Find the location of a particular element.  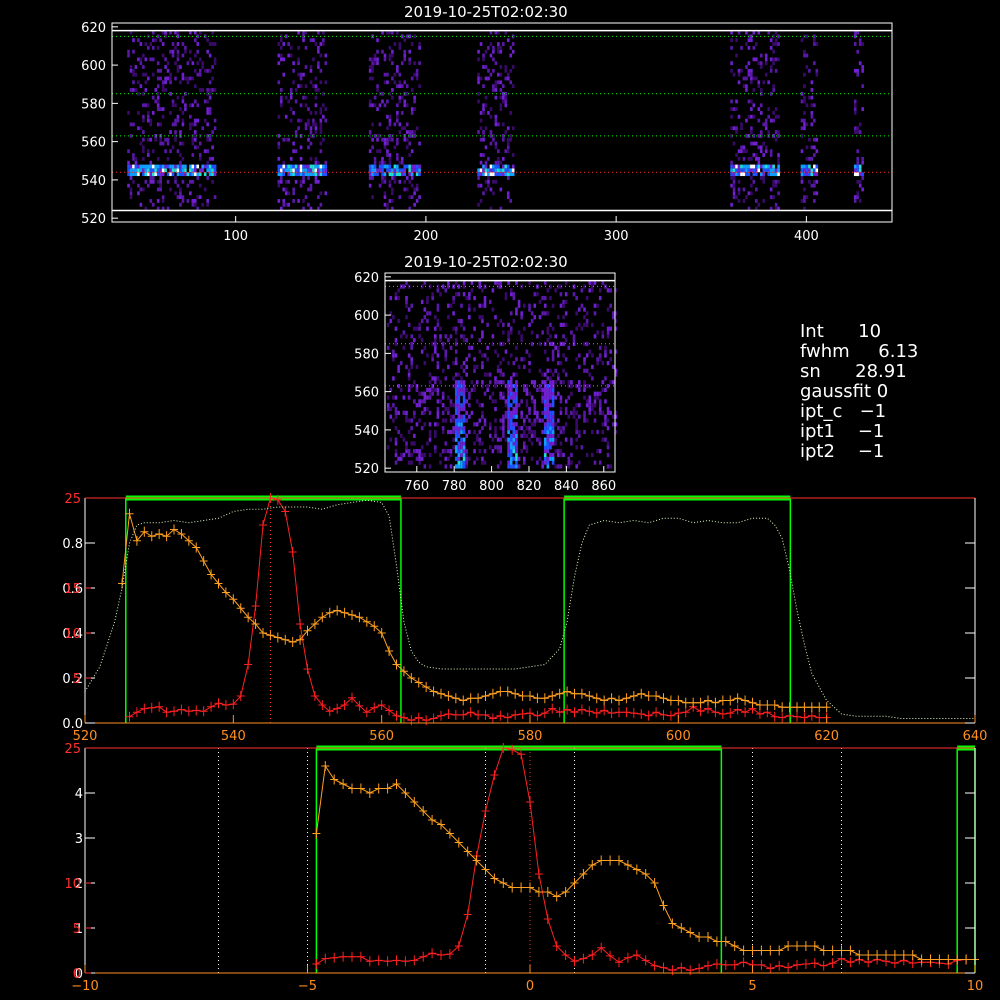

spectrum-panel-ytick-red-label: 15 is located at coordinates (72, 589).